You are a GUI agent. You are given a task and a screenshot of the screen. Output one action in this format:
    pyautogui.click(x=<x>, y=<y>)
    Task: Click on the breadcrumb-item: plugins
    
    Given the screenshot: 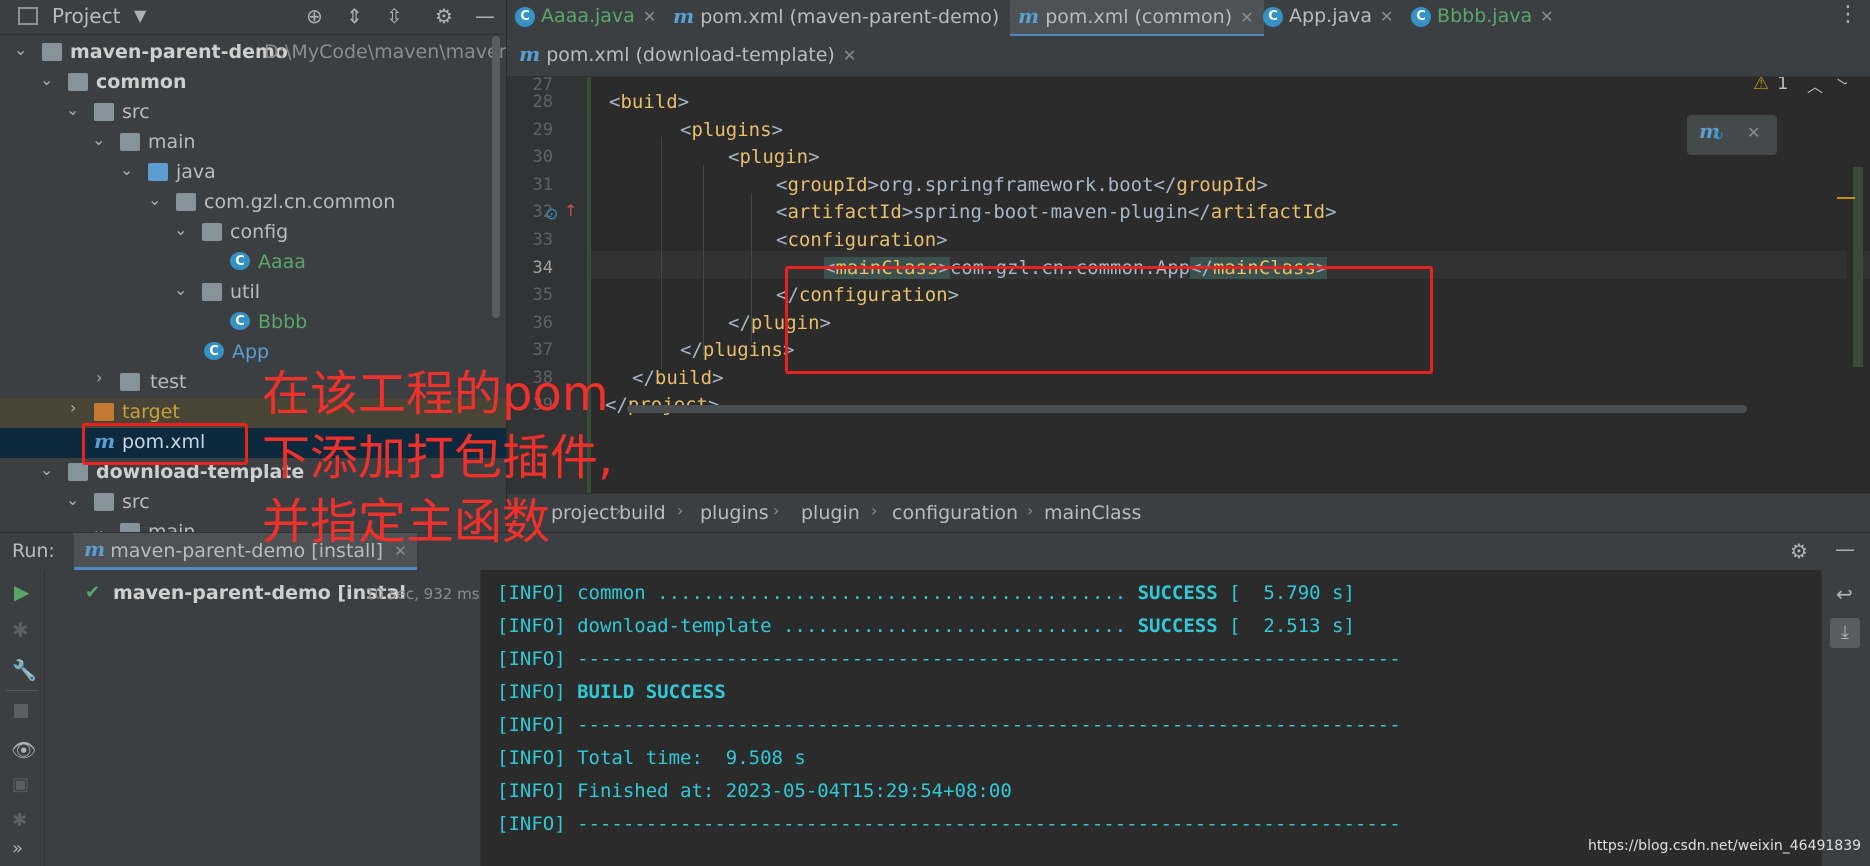 What is the action you would take?
    pyautogui.click(x=734, y=513)
    